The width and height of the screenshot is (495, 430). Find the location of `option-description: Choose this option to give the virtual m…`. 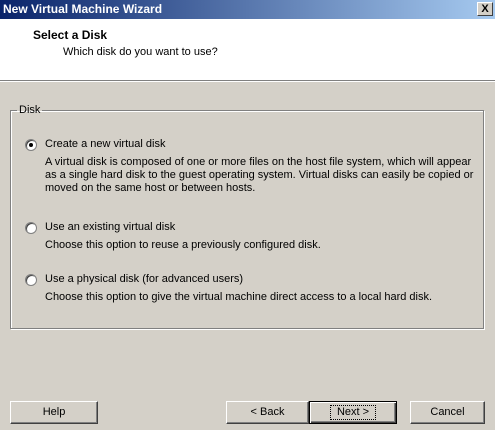

option-description: Choose this option to give the virtual m… is located at coordinates (239, 297).